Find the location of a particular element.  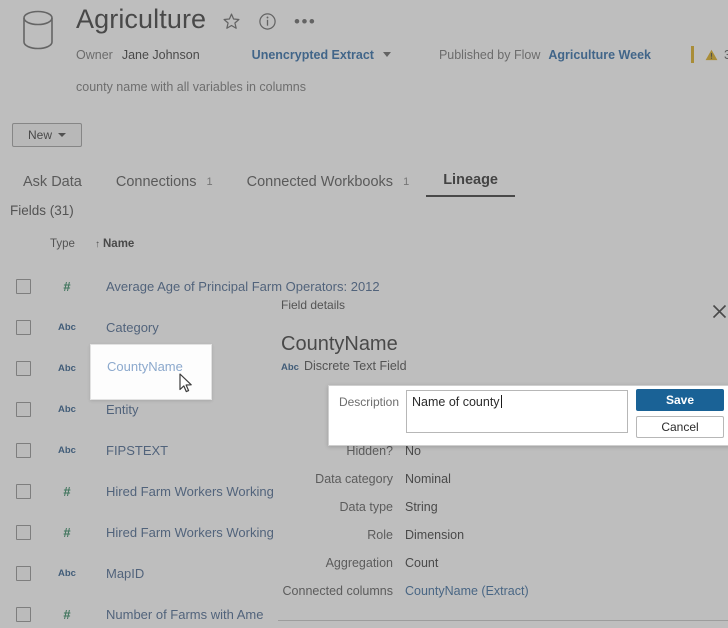

field-name-link: Category is located at coordinates (132, 327).